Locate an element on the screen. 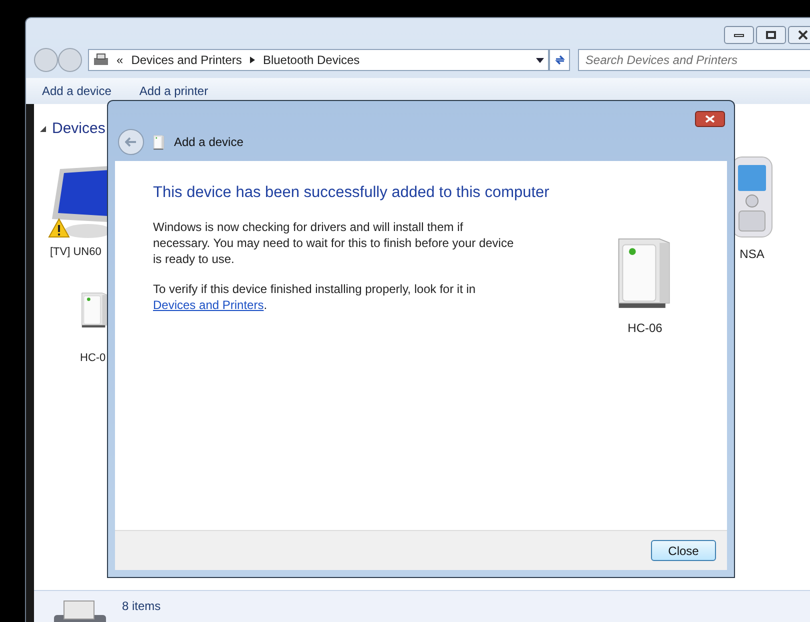 The height and width of the screenshot is (622, 810). collapse-triangle-icon is located at coordinates (43, 129).